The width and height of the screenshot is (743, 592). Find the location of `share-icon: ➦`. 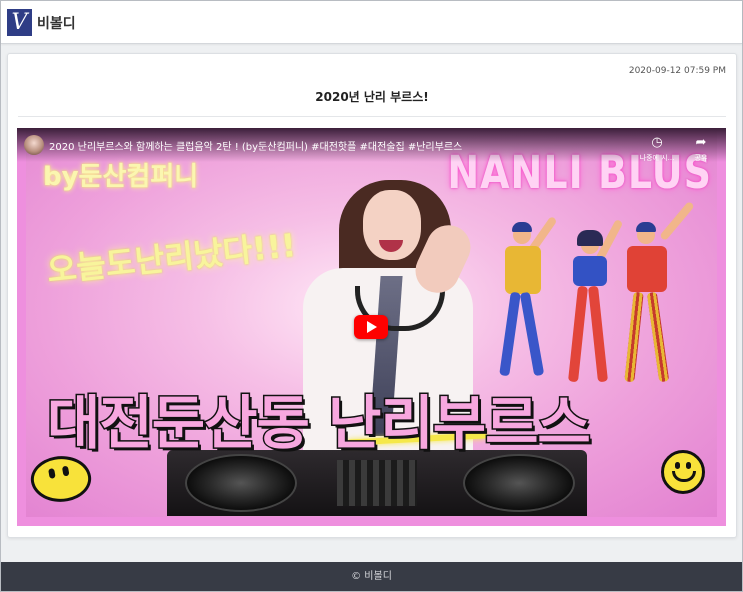

share-icon: ➦ is located at coordinates (701, 142).